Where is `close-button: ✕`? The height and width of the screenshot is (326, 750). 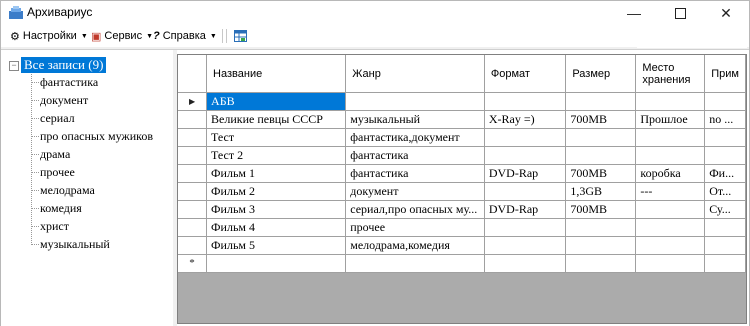
close-button: ✕ is located at coordinates (726, 13).